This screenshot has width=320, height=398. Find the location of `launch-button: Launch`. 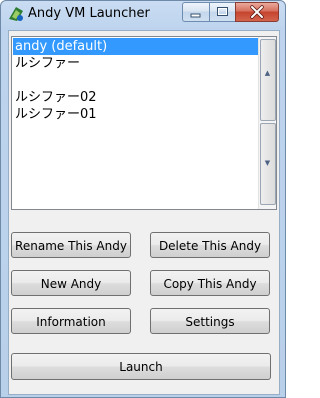

launch-button: Launch is located at coordinates (141, 366).